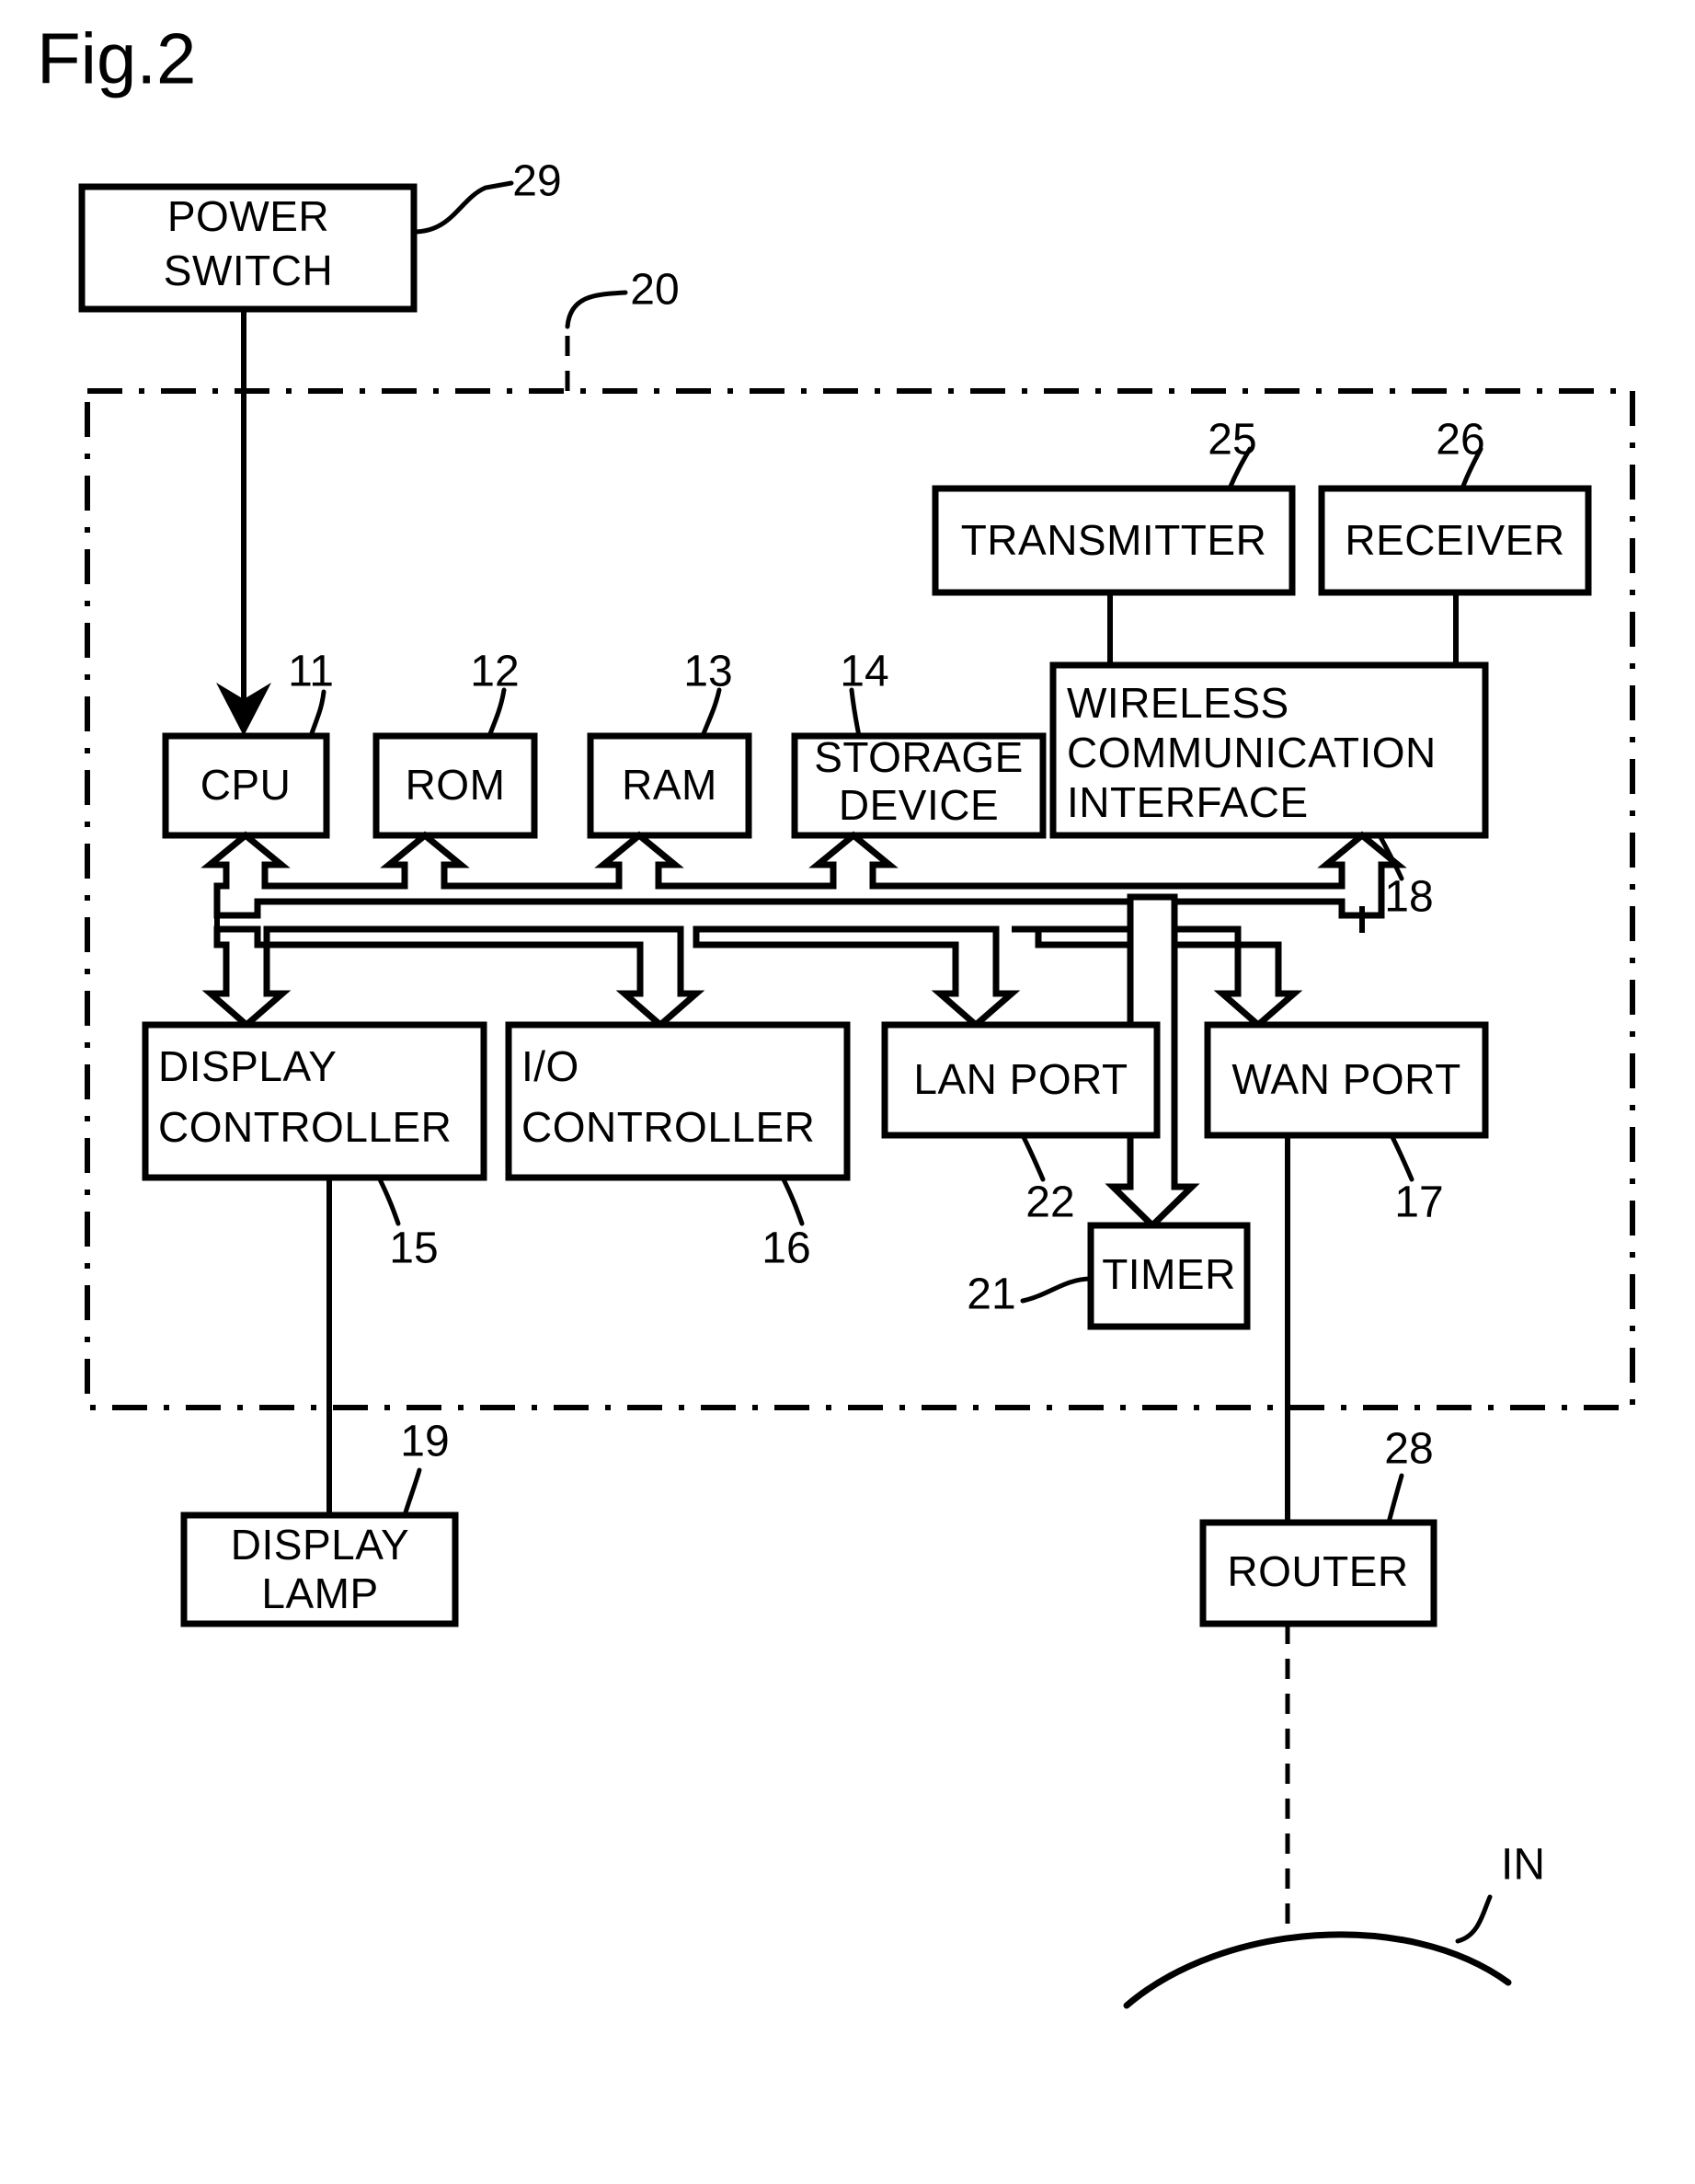  I want to click on block-io-controller-label-line1: I/O, so click(550, 1066).